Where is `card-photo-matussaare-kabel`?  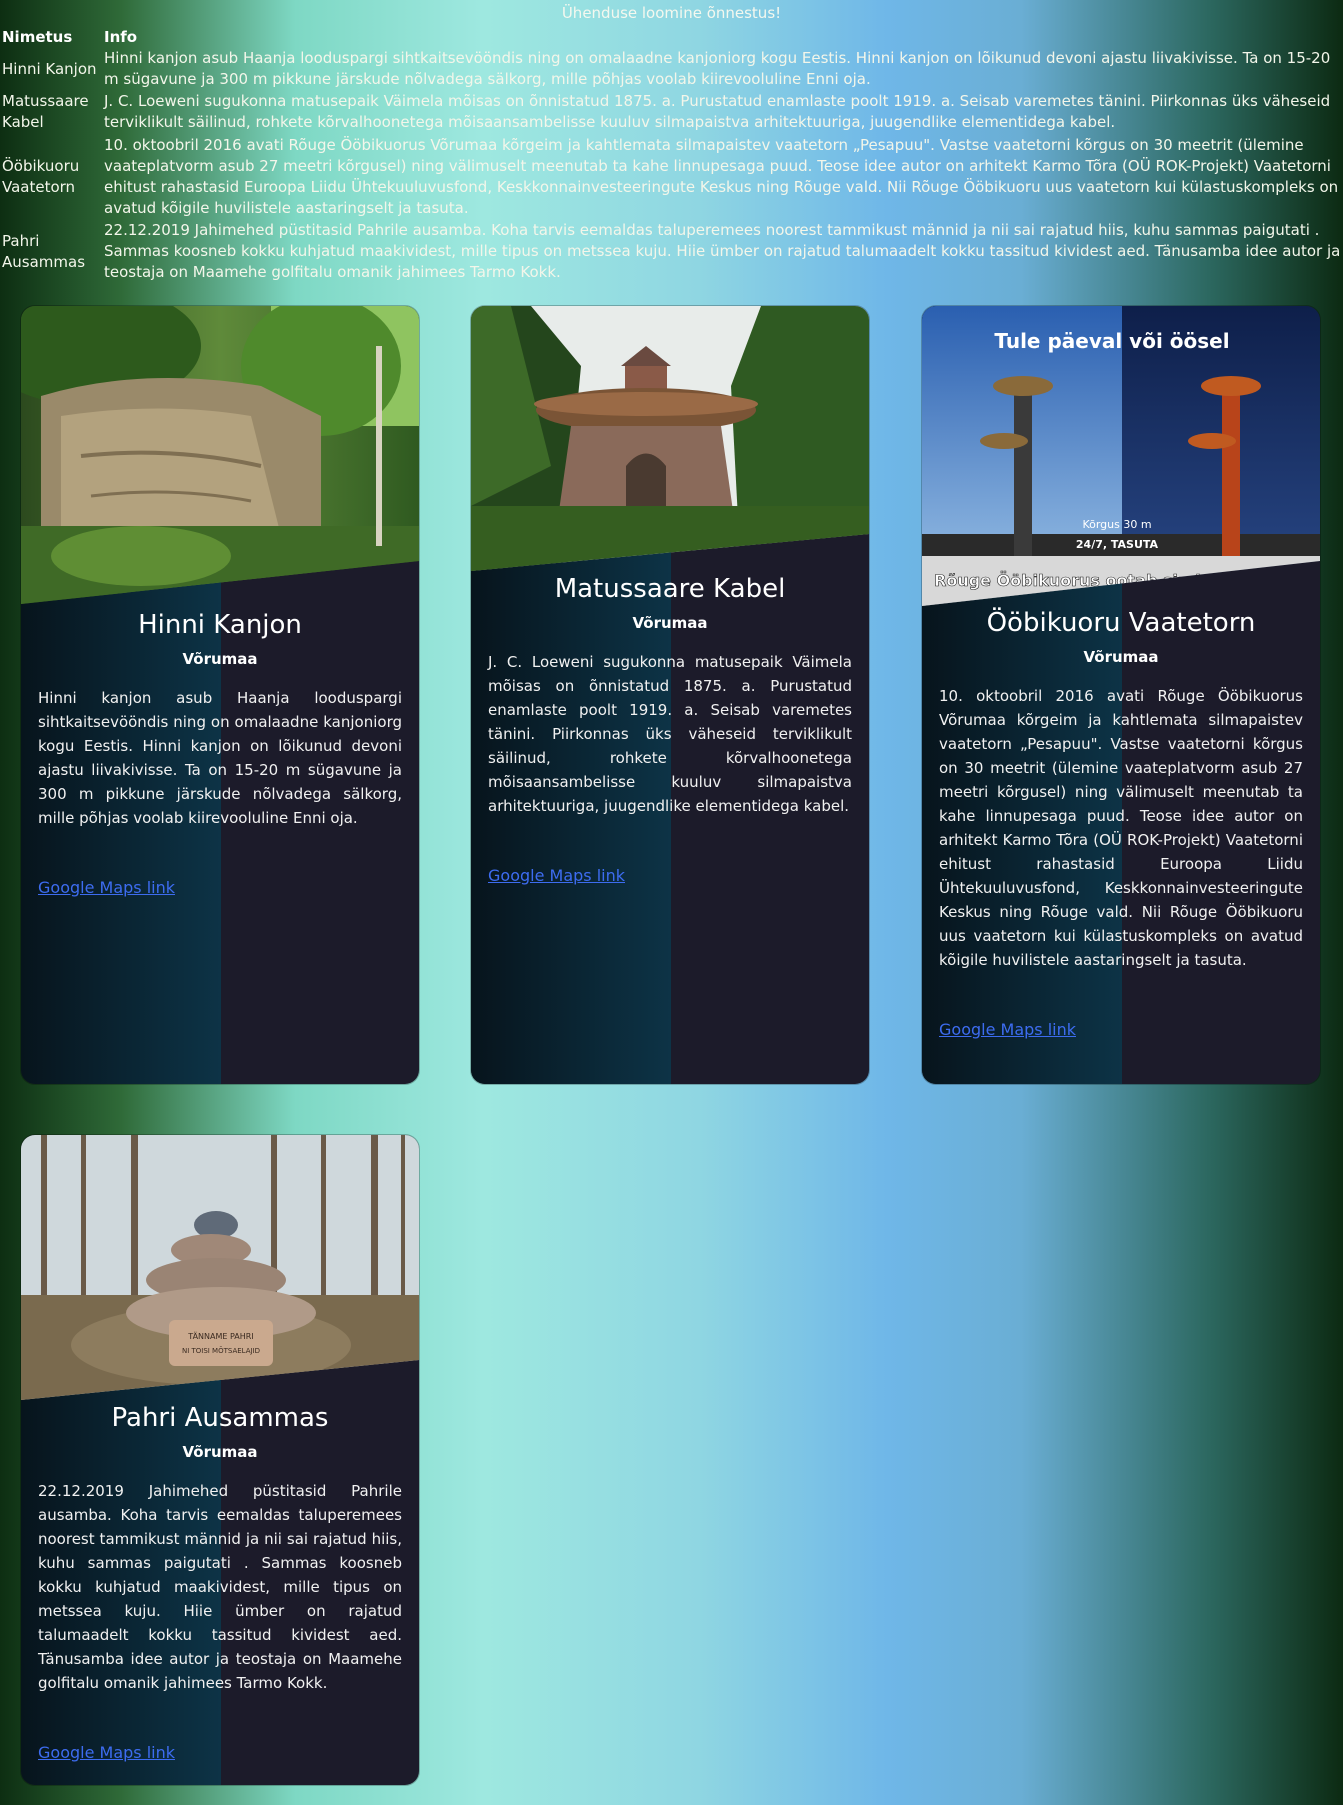 card-photo-matussaare-kabel is located at coordinates (670, 441).